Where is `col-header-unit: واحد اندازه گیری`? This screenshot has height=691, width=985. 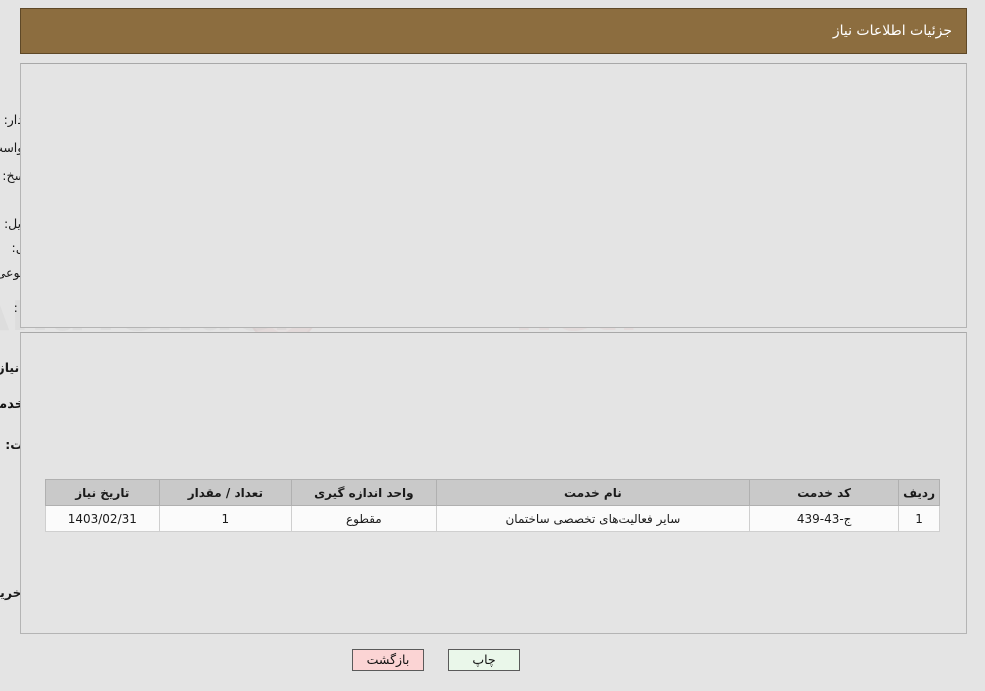 col-header-unit: واحد اندازه گیری is located at coordinates (364, 492).